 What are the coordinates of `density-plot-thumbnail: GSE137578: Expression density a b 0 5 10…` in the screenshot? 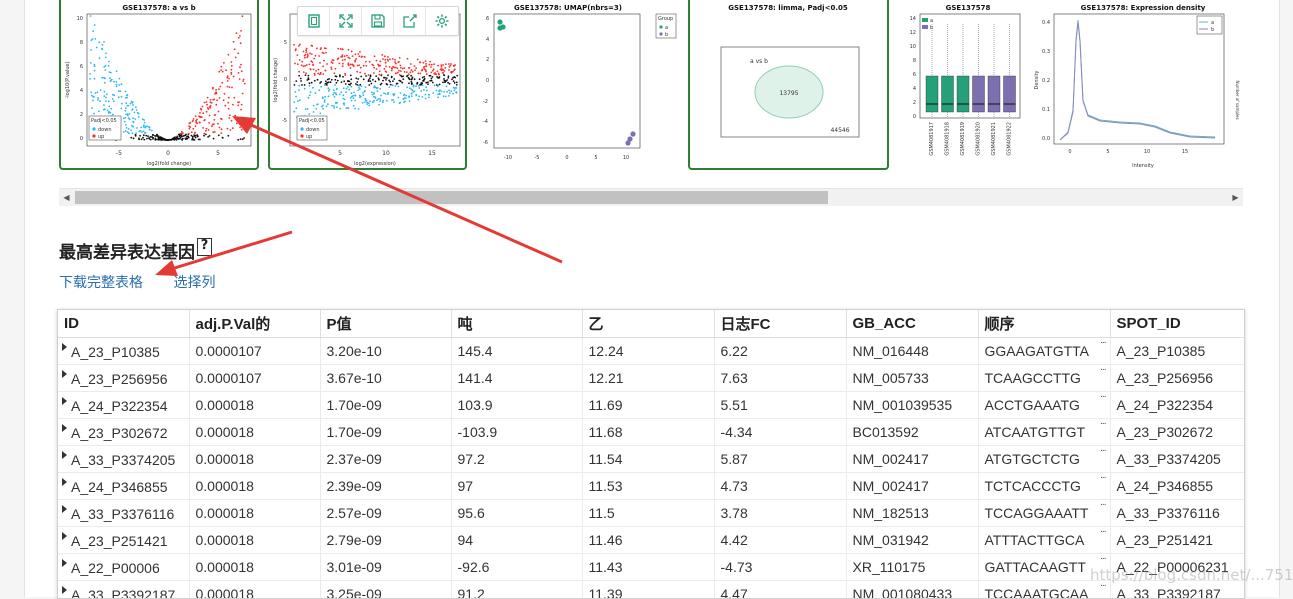 It's located at (1127, 85).